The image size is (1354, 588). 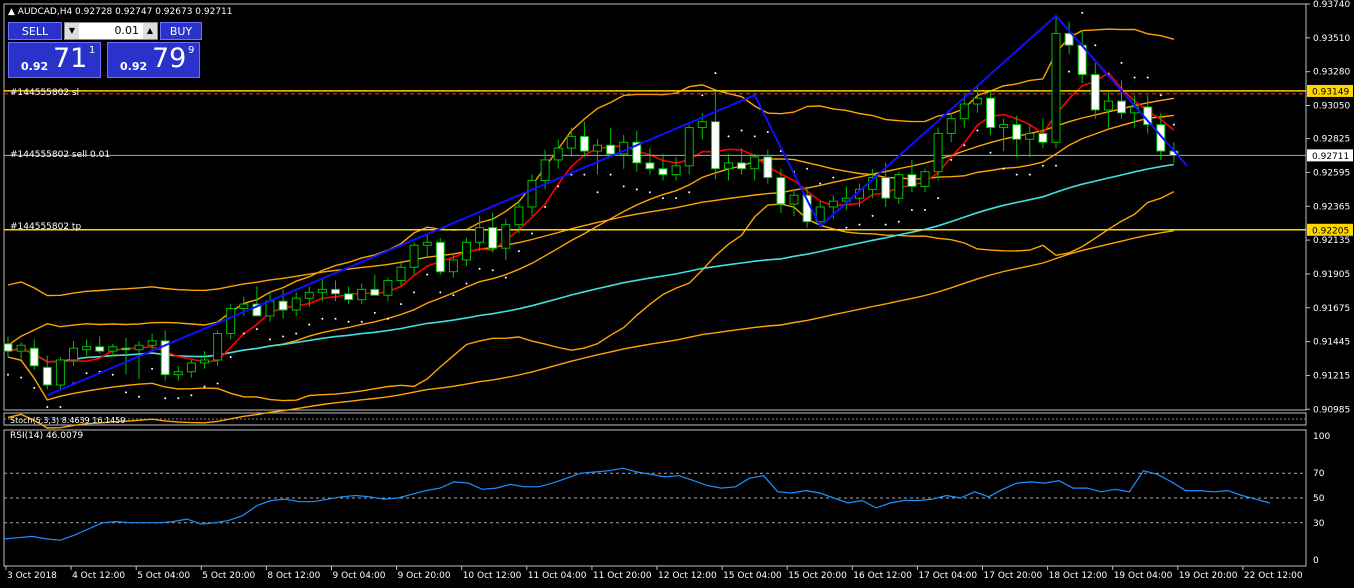 What do you see at coordinates (44, 93) in the screenshot?
I see `sl-line-label: #144555802 sl` at bounding box center [44, 93].